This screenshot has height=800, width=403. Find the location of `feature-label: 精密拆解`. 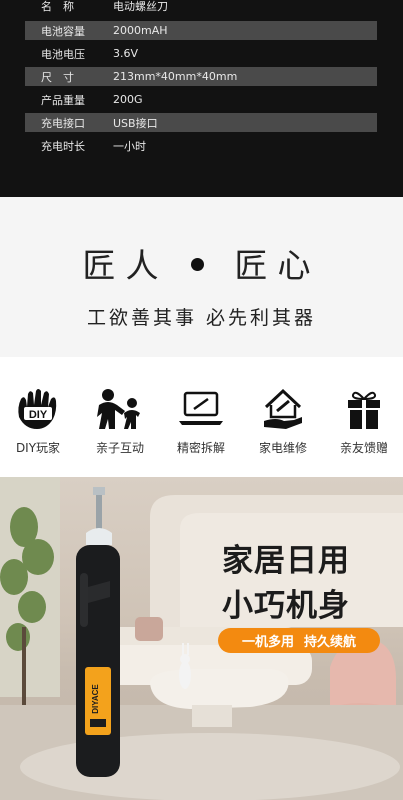

feature-label: 精密拆解 is located at coordinates (200, 448).